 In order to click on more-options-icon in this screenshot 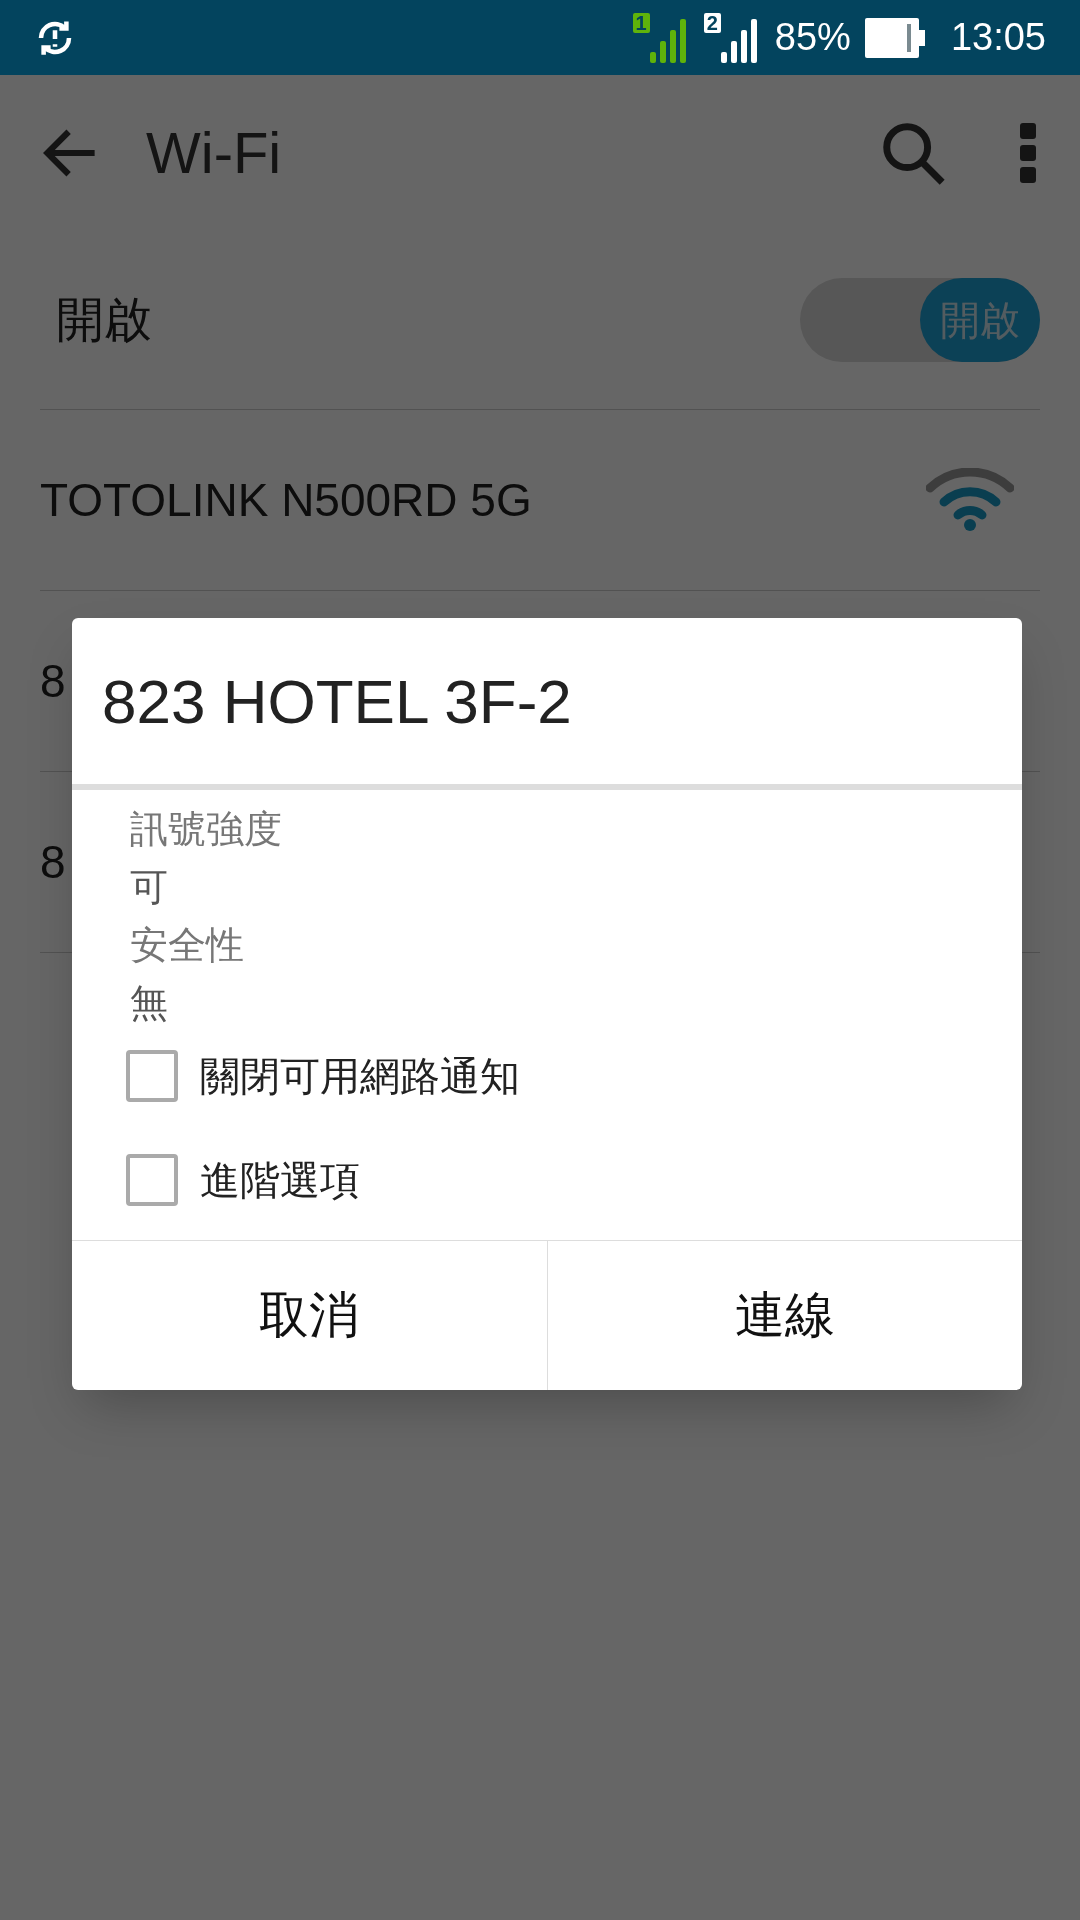, I will do `click(1028, 152)`.